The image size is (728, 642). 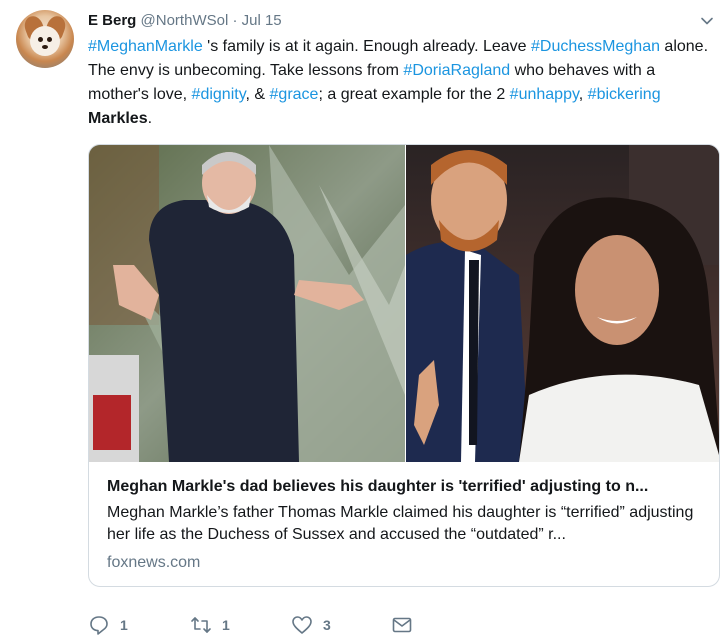 I want to click on retweet-button: 1, so click(x=210, y=625).